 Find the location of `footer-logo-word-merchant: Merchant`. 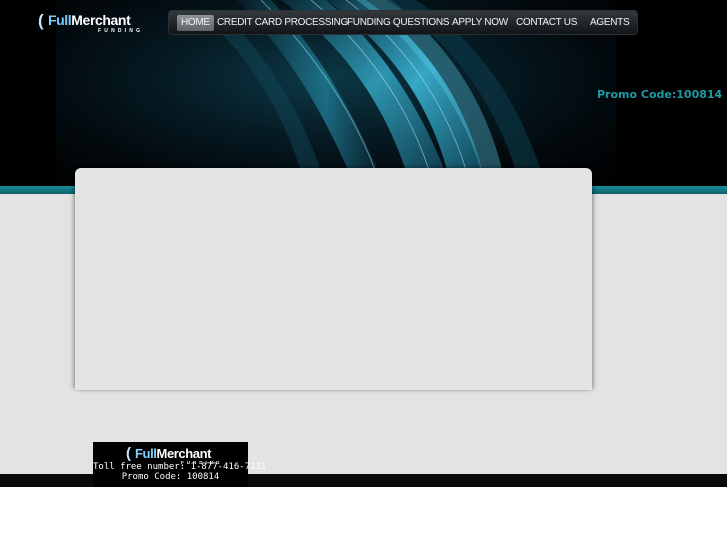

footer-logo-word-merchant: Merchant is located at coordinates (184, 453).